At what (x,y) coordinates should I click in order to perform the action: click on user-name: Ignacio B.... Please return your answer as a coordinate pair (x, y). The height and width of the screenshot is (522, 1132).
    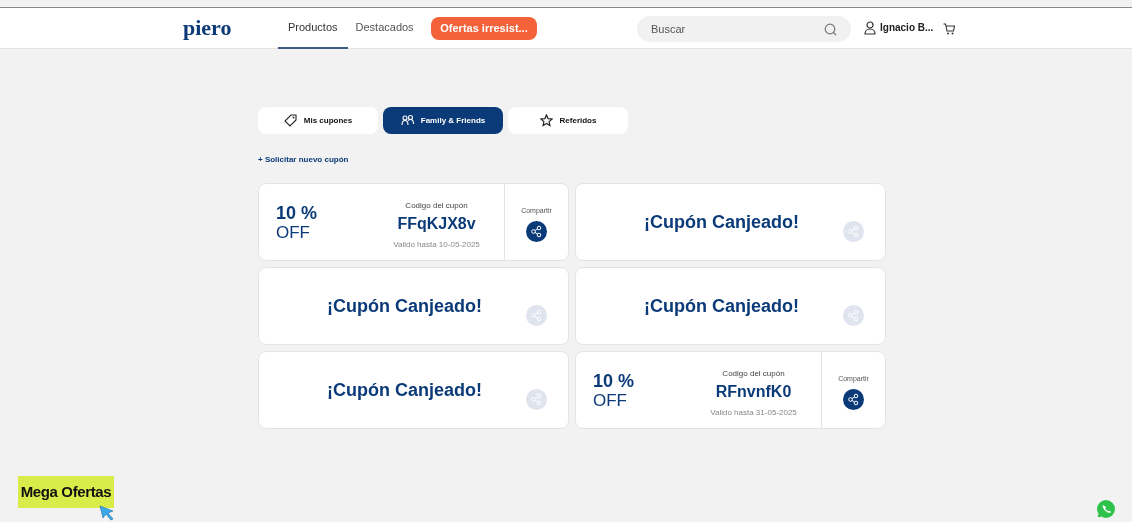
    Looking at the image, I should click on (907, 27).